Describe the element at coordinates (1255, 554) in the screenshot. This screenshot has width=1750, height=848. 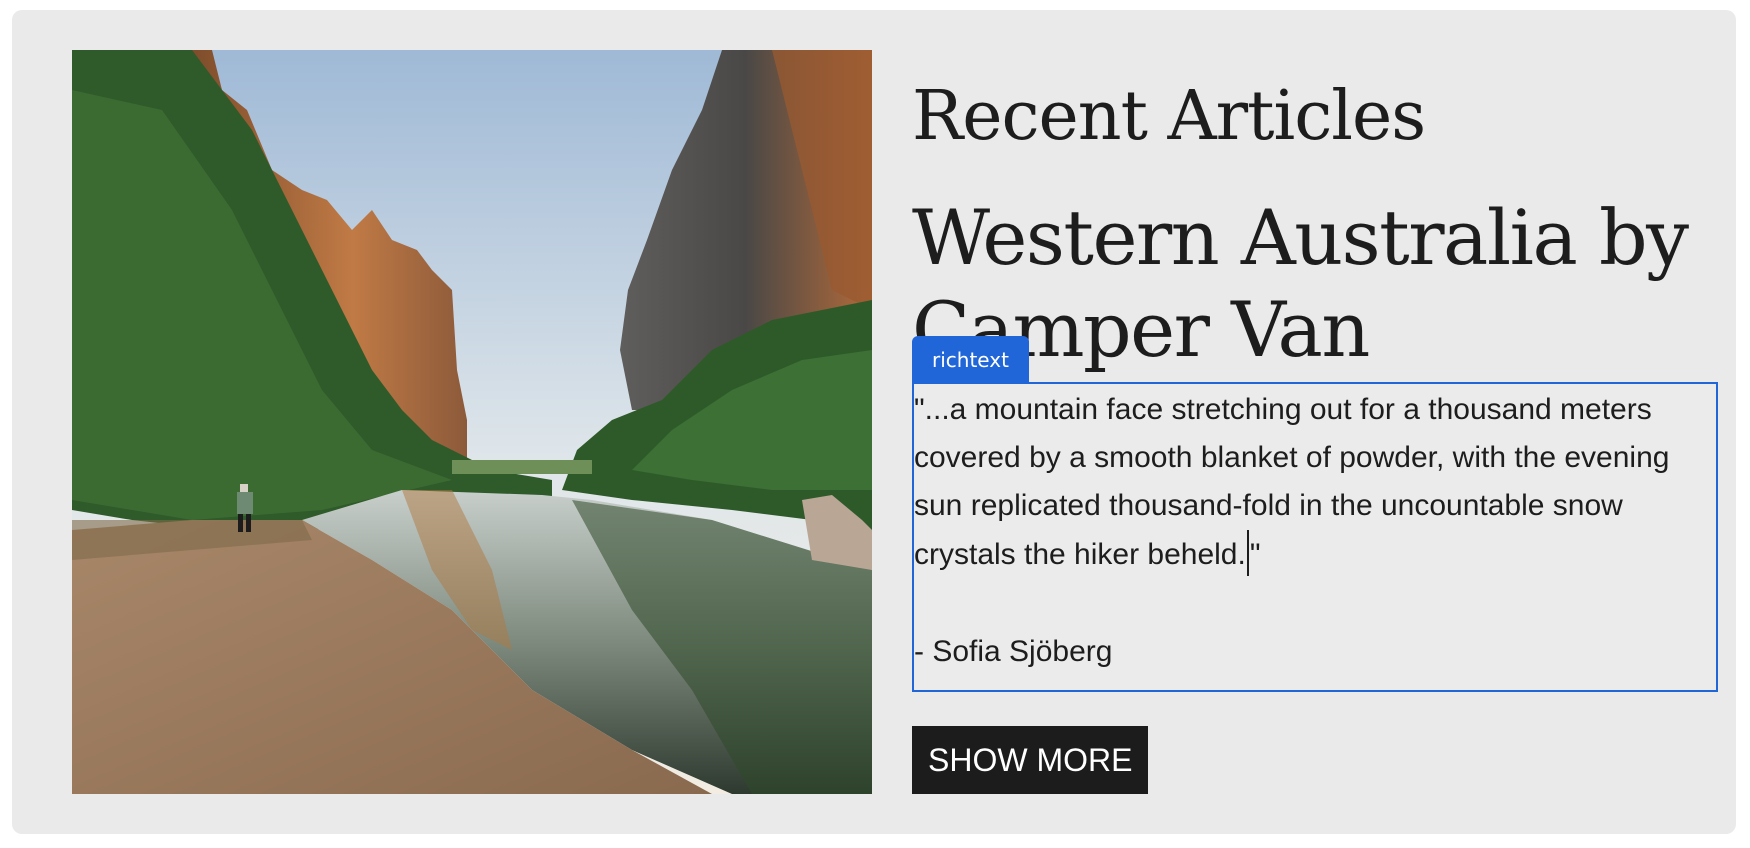
I see `quote-closing: "` at that location.